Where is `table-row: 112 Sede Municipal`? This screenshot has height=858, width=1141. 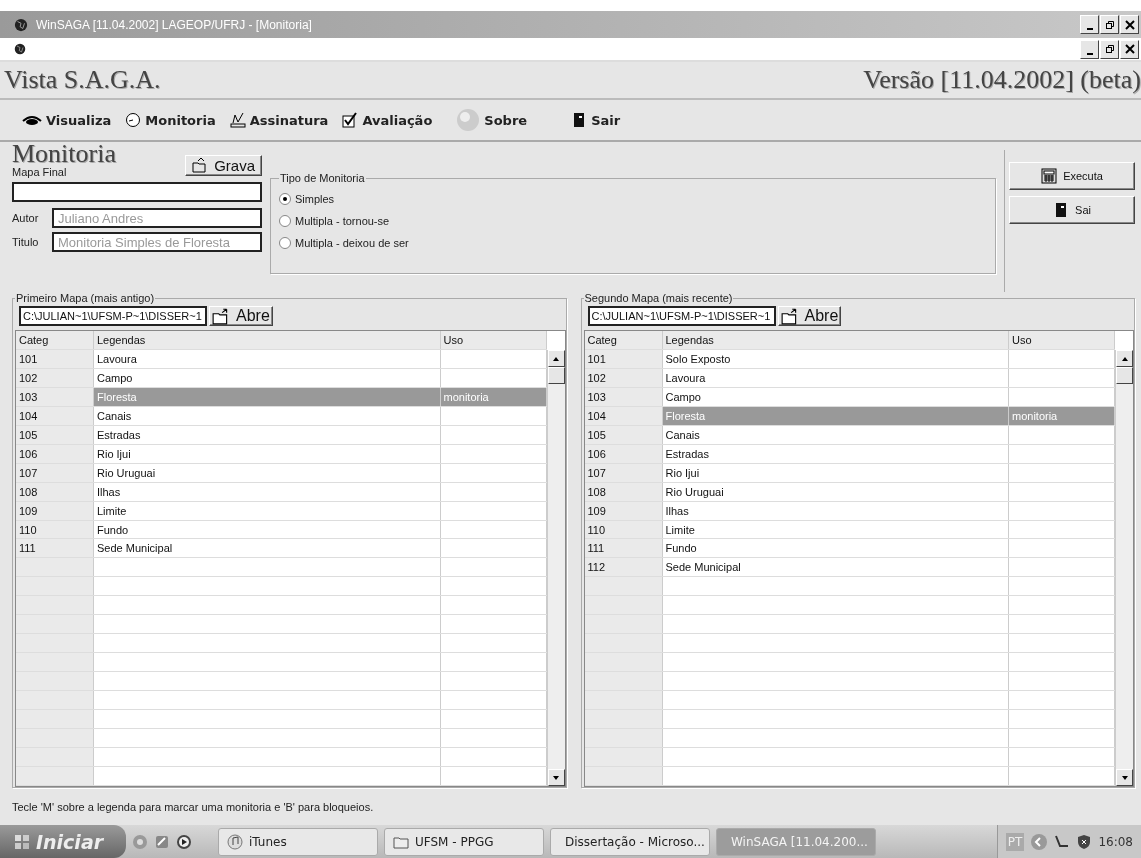
table-row: 112 Sede Municipal is located at coordinates (849, 568).